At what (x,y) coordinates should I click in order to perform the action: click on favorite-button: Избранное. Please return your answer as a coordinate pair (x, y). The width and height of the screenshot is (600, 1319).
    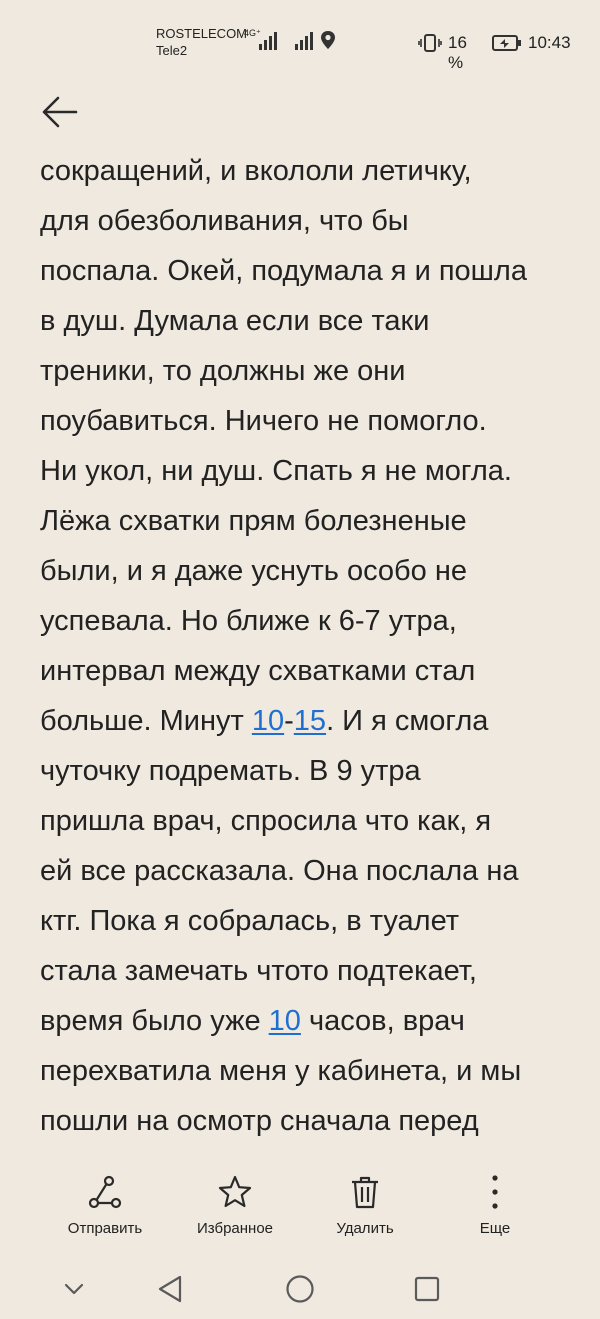
    Looking at the image, I should click on (235, 1208).